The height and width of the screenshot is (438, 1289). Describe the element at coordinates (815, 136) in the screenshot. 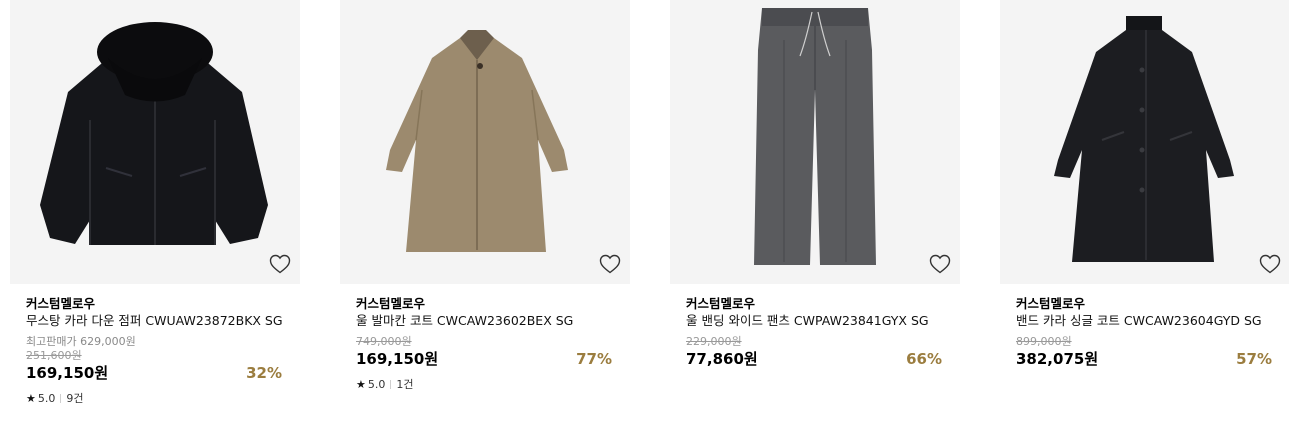

I see `grey-wide-pants-image` at that location.